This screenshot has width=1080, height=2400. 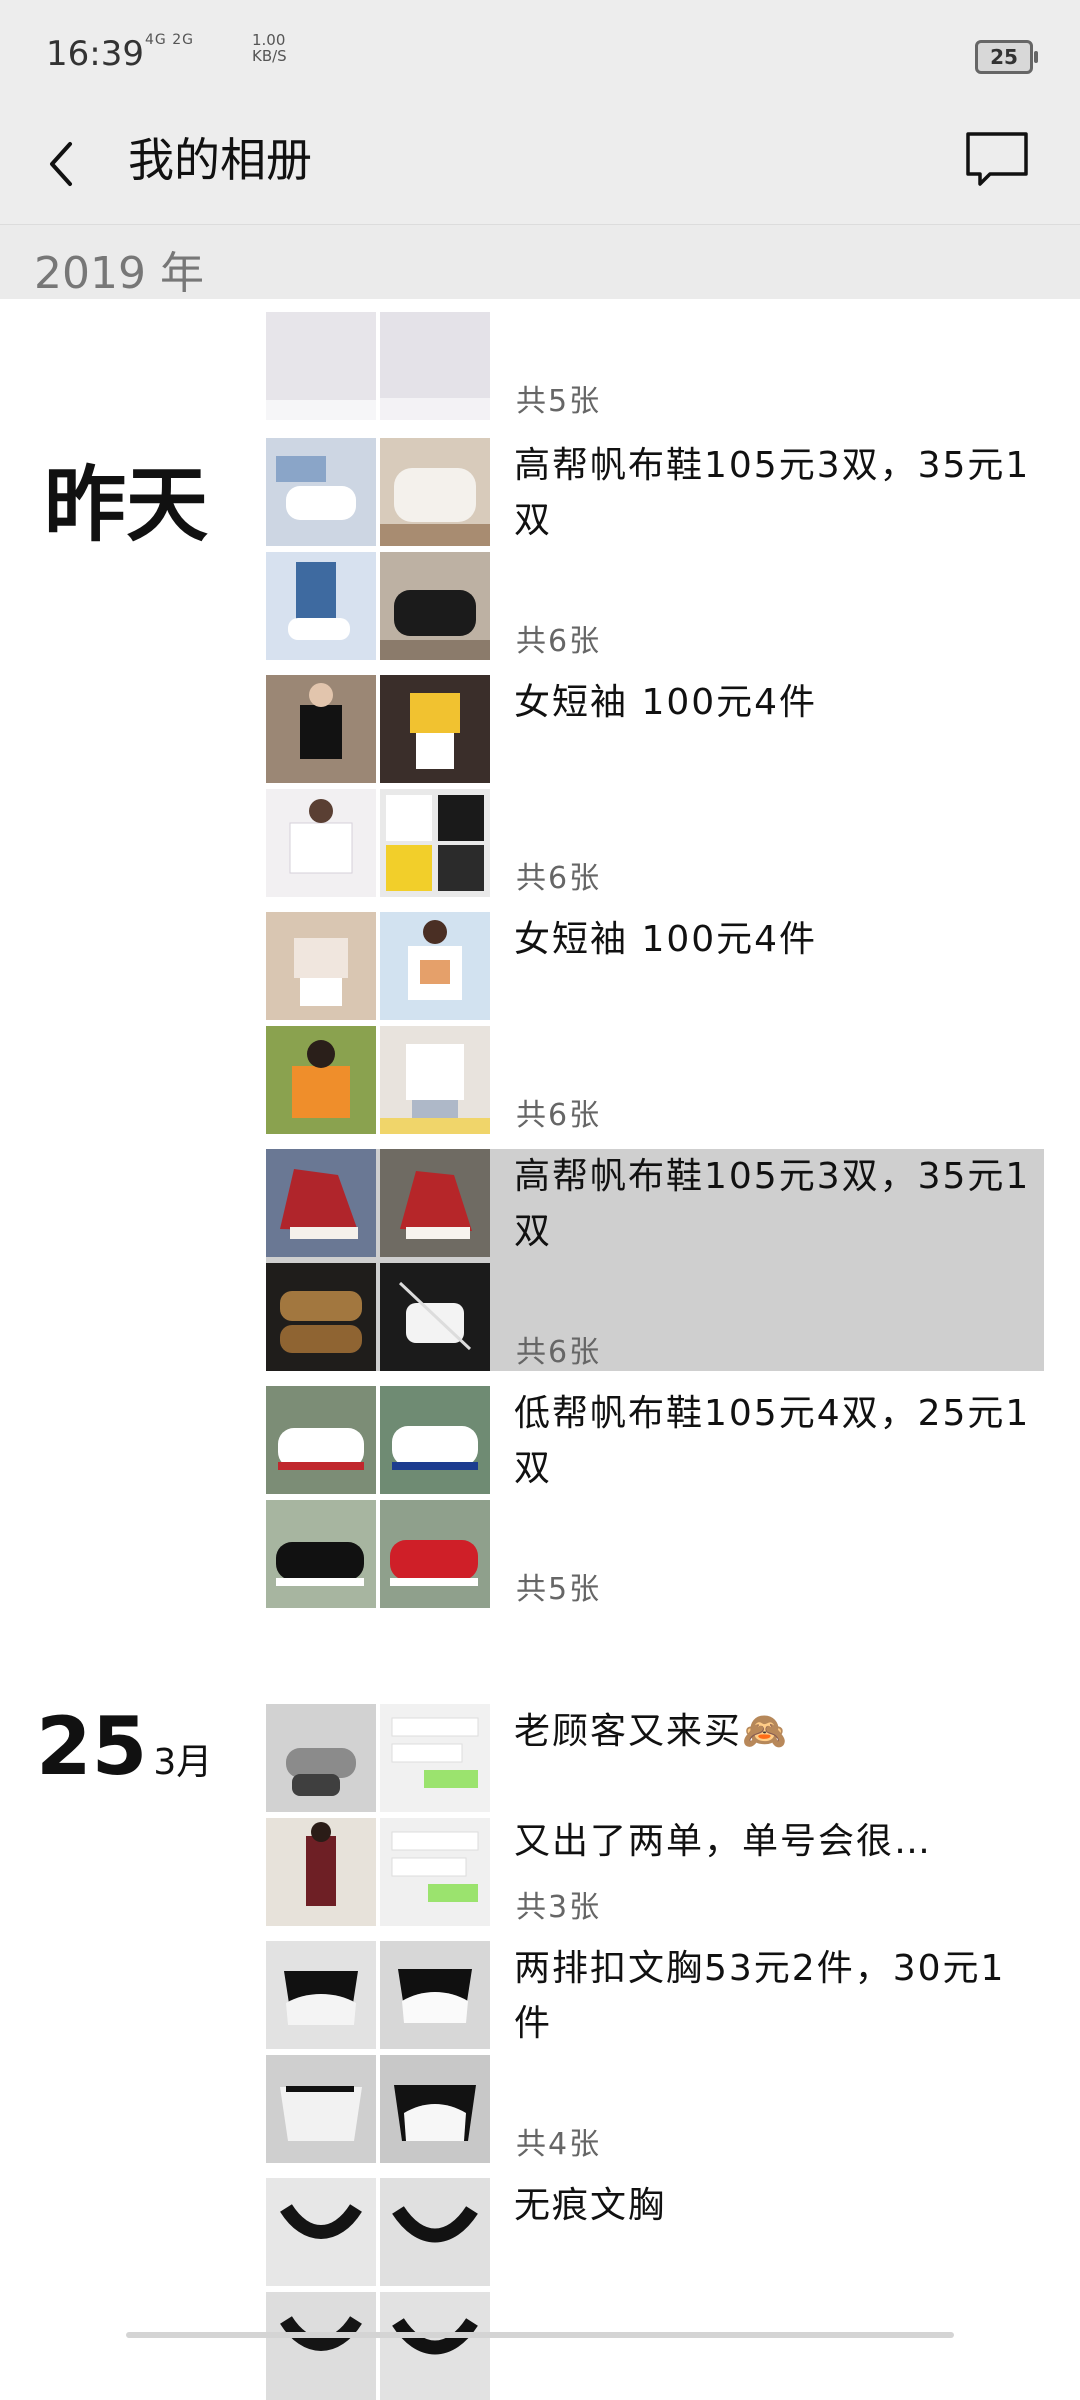 What do you see at coordinates (655, 2052) in the screenshot?
I see `album-entry: 两排扣文胸53元2件，30元1件 共4张` at bounding box center [655, 2052].